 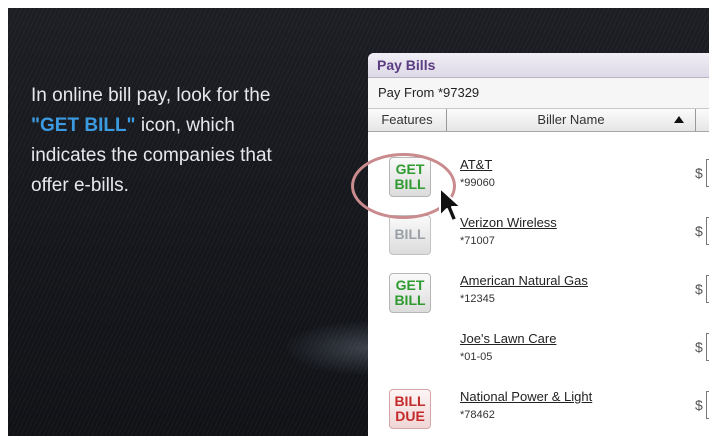 I want to click on biller-account: *78462, so click(x=477, y=415).